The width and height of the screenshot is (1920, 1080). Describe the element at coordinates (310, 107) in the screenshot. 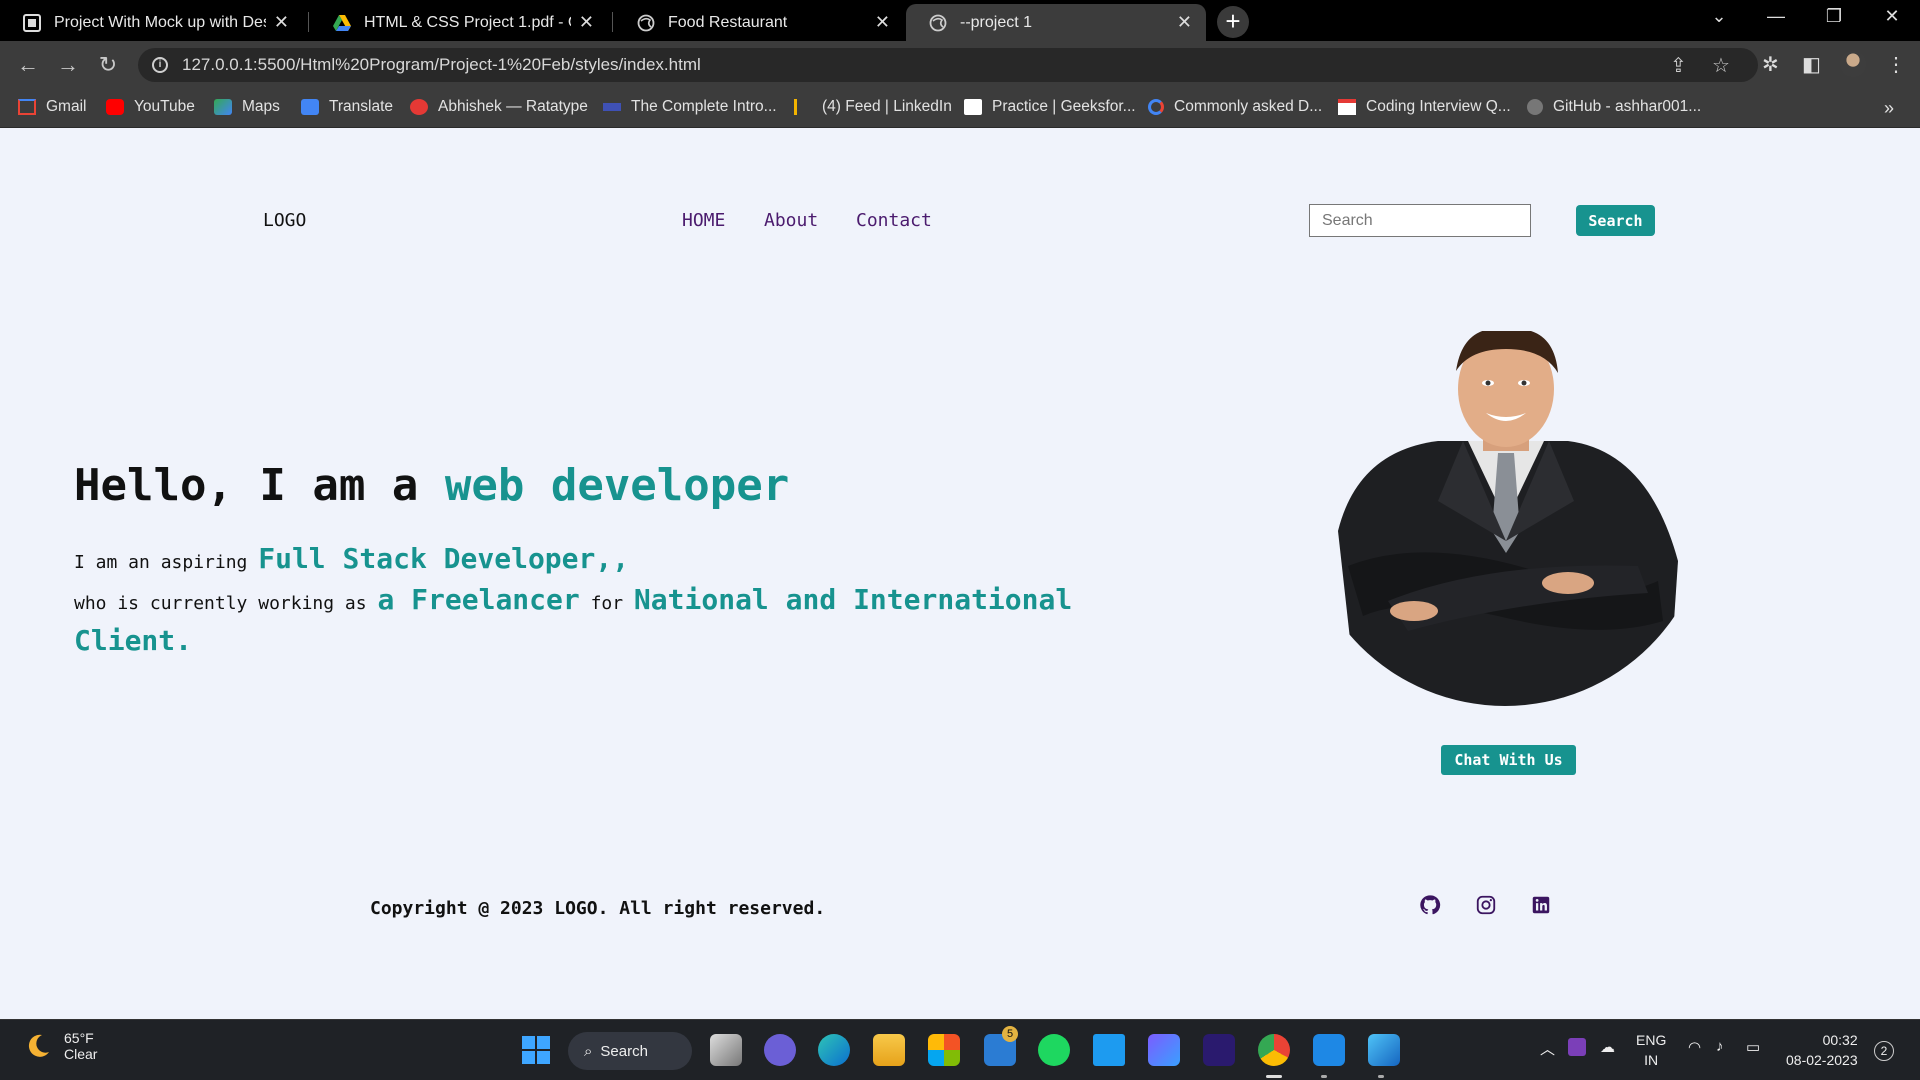

I see `translate-icon` at that location.